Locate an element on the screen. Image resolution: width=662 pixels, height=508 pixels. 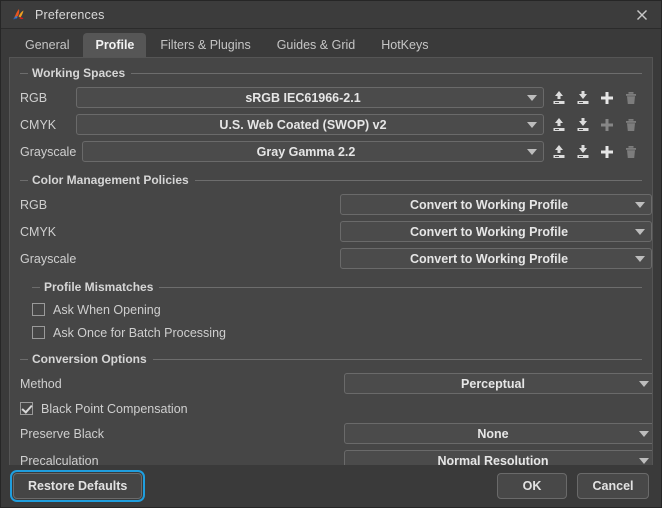
checkbox-ask-once-batch is located at coordinates (38, 332).